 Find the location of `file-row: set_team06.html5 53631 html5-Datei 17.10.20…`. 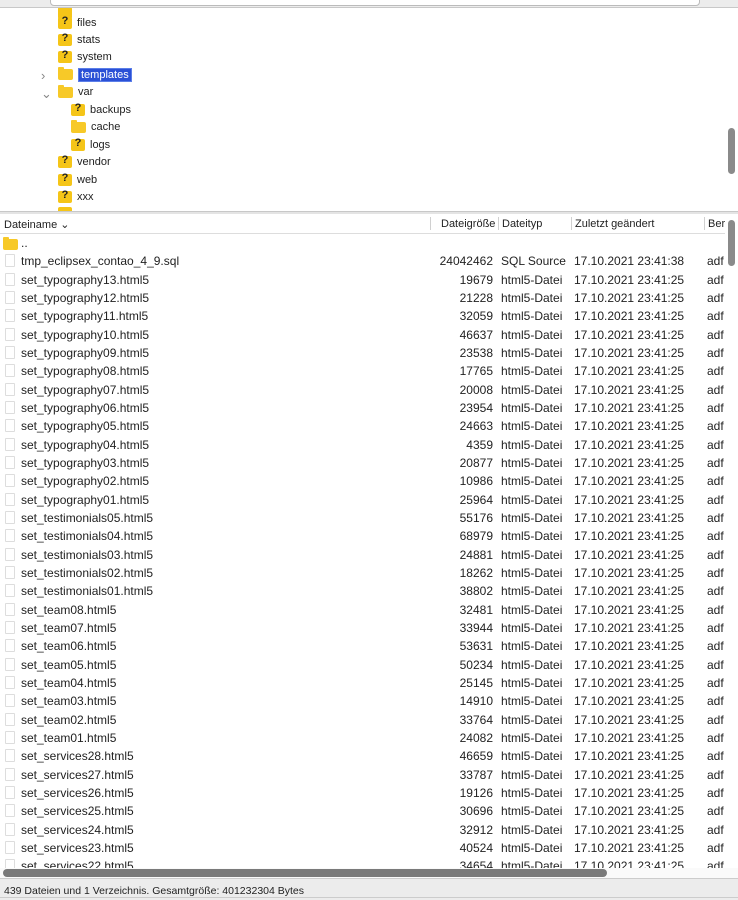

file-row: set_team06.html5 53631 html5-Datei 17.10.20… is located at coordinates (362, 646).